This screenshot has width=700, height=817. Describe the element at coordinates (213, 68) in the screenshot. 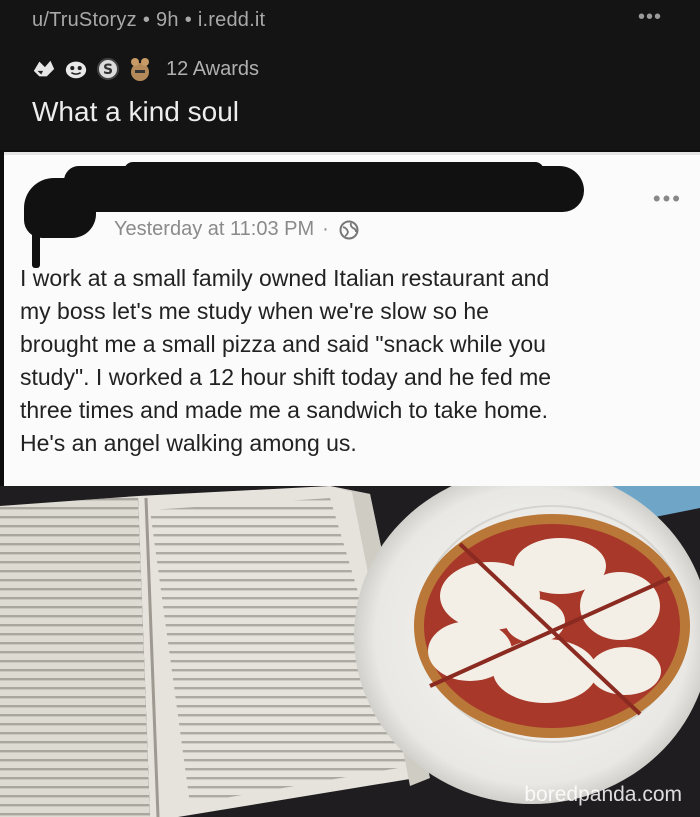

I see `awards-count: 12 Awards` at that location.